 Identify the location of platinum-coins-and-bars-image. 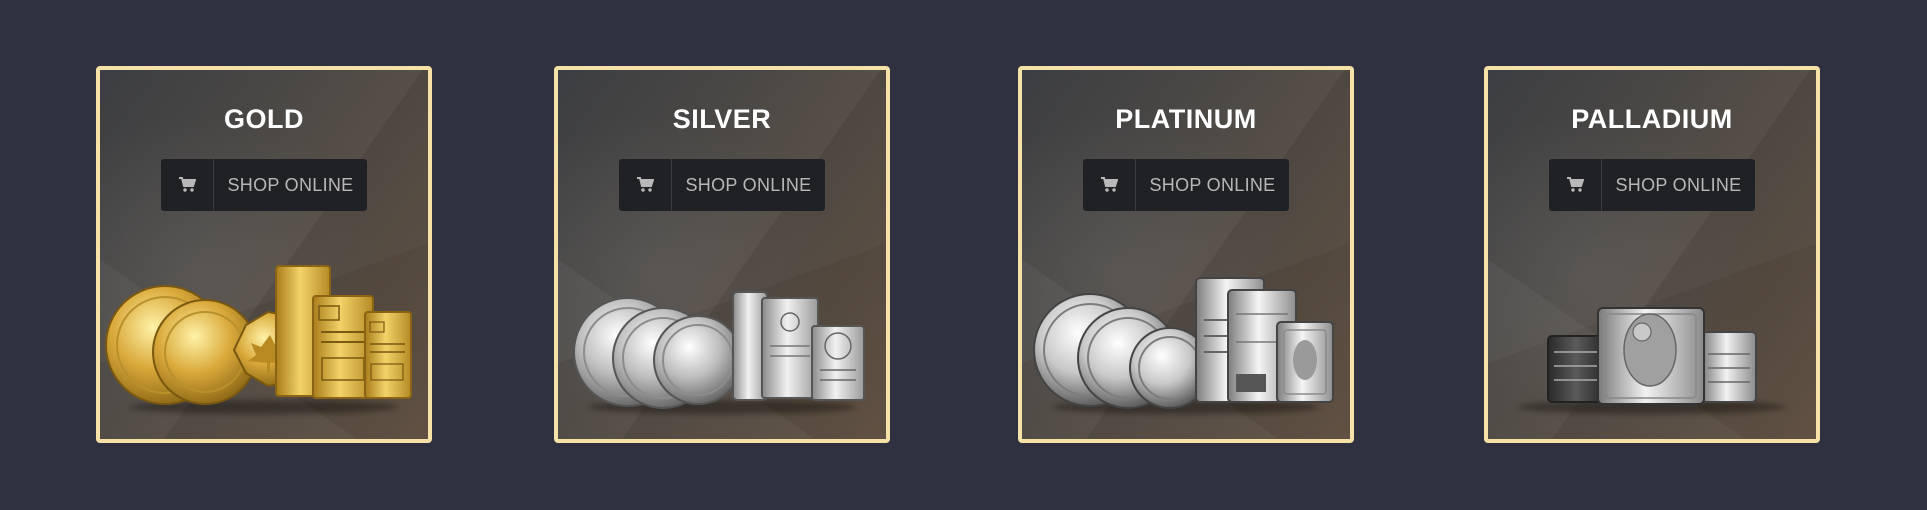
(1183, 343).